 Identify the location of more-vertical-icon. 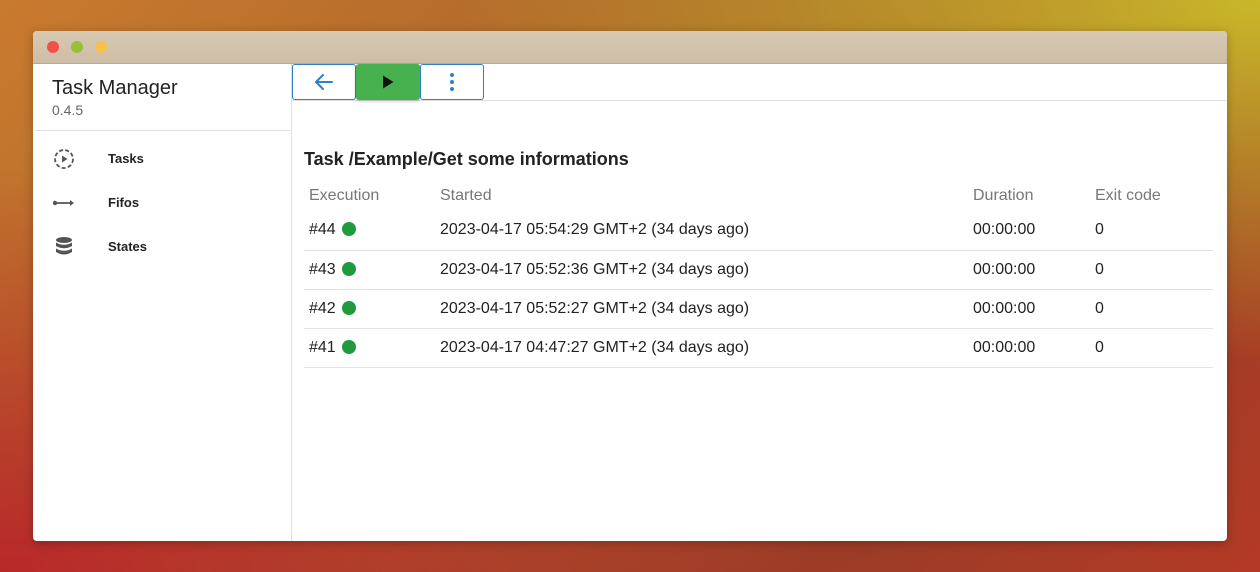
(452, 82).